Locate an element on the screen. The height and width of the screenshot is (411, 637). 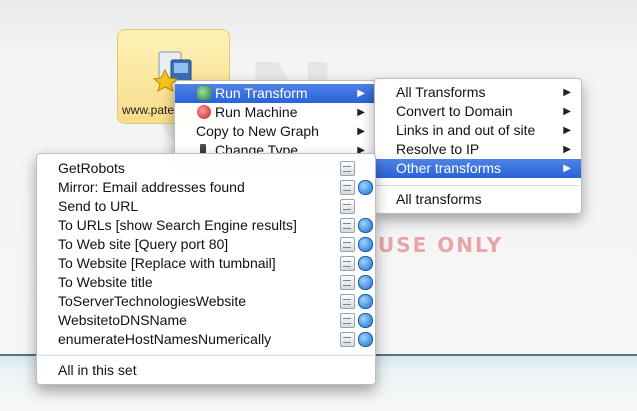
transform-item-server-technologies: ToServerTechnologiesWebsite is located at coordinates (206, 301).